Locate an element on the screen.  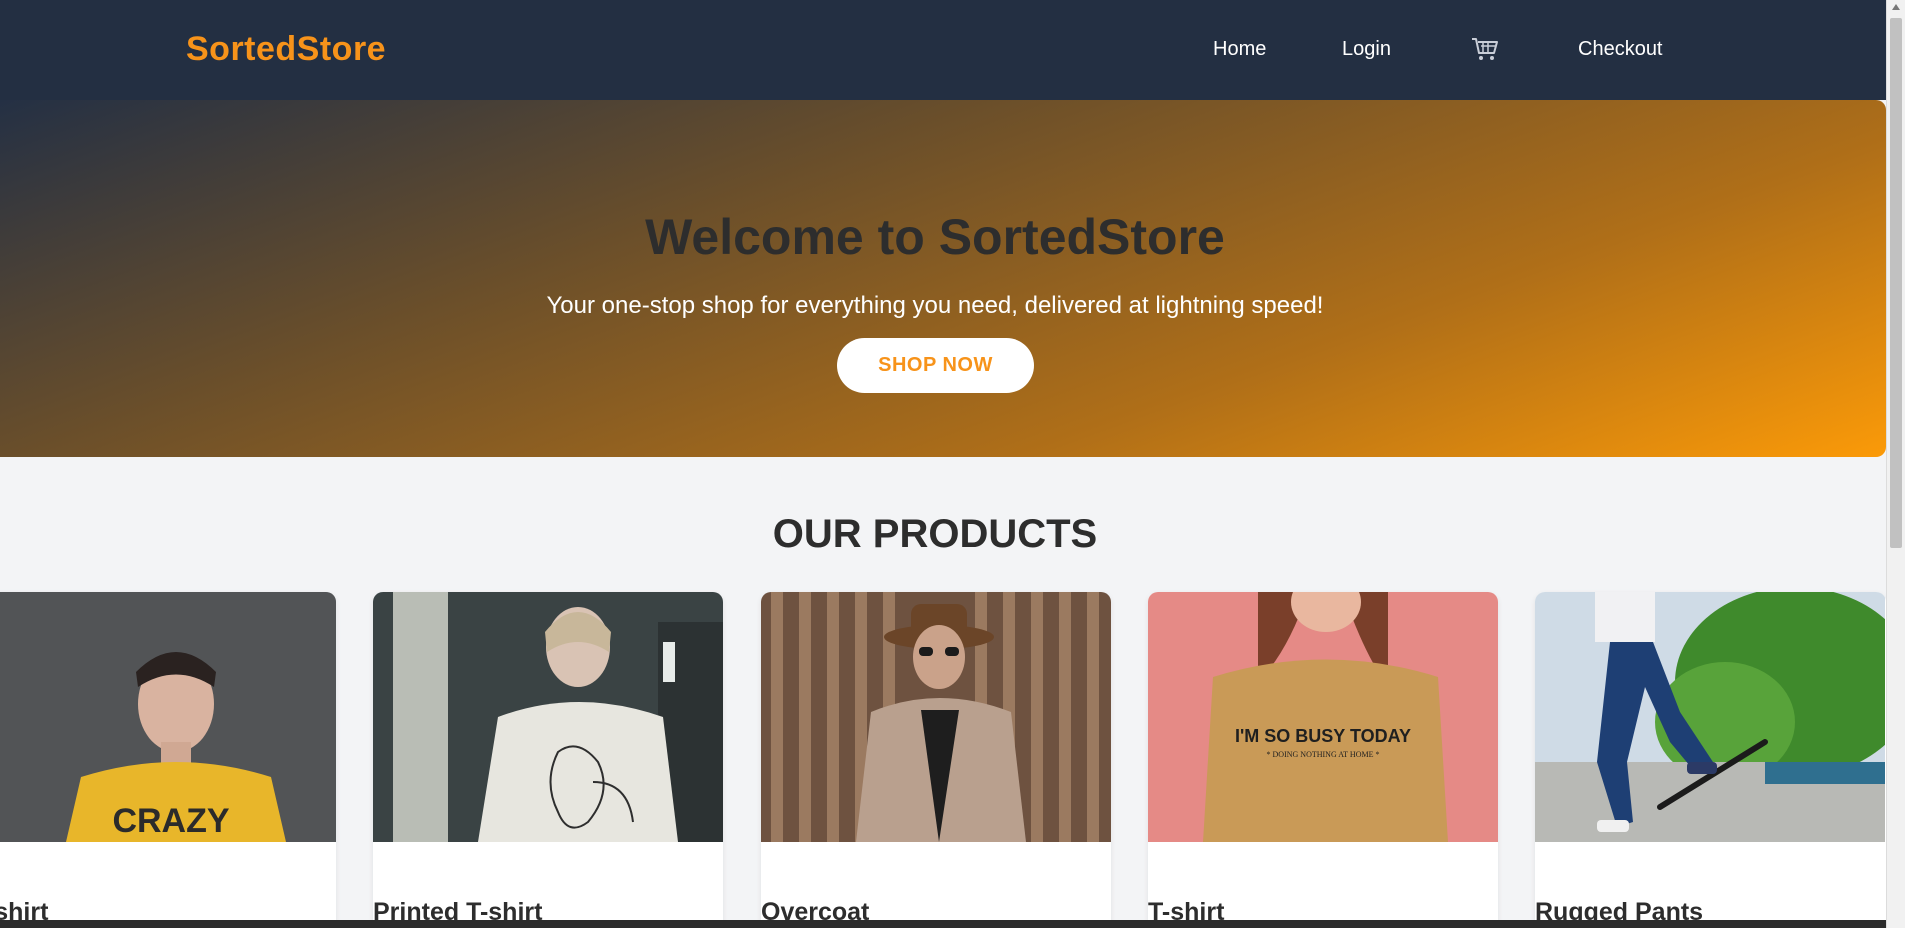
vertical-scrollbar is located at coordinates (1895, 464).